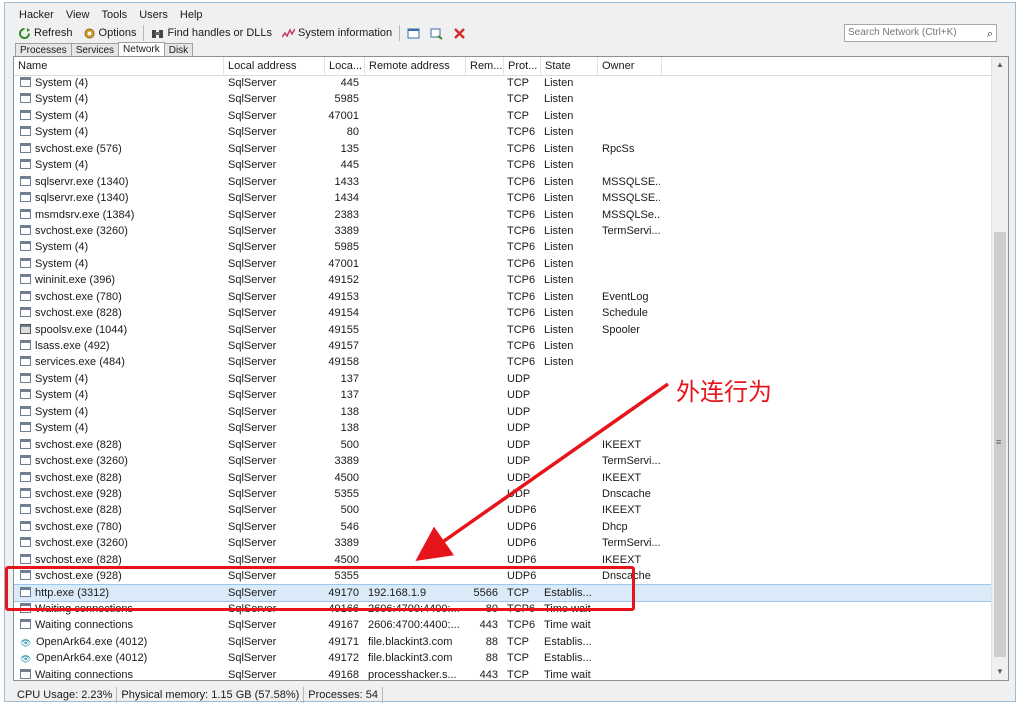  Describe the element at coordinates (504, 478) in the screenshot. I see `table-row: svchost.exe (828) SqlServer 4500 UDP IKEEXT` at that location.